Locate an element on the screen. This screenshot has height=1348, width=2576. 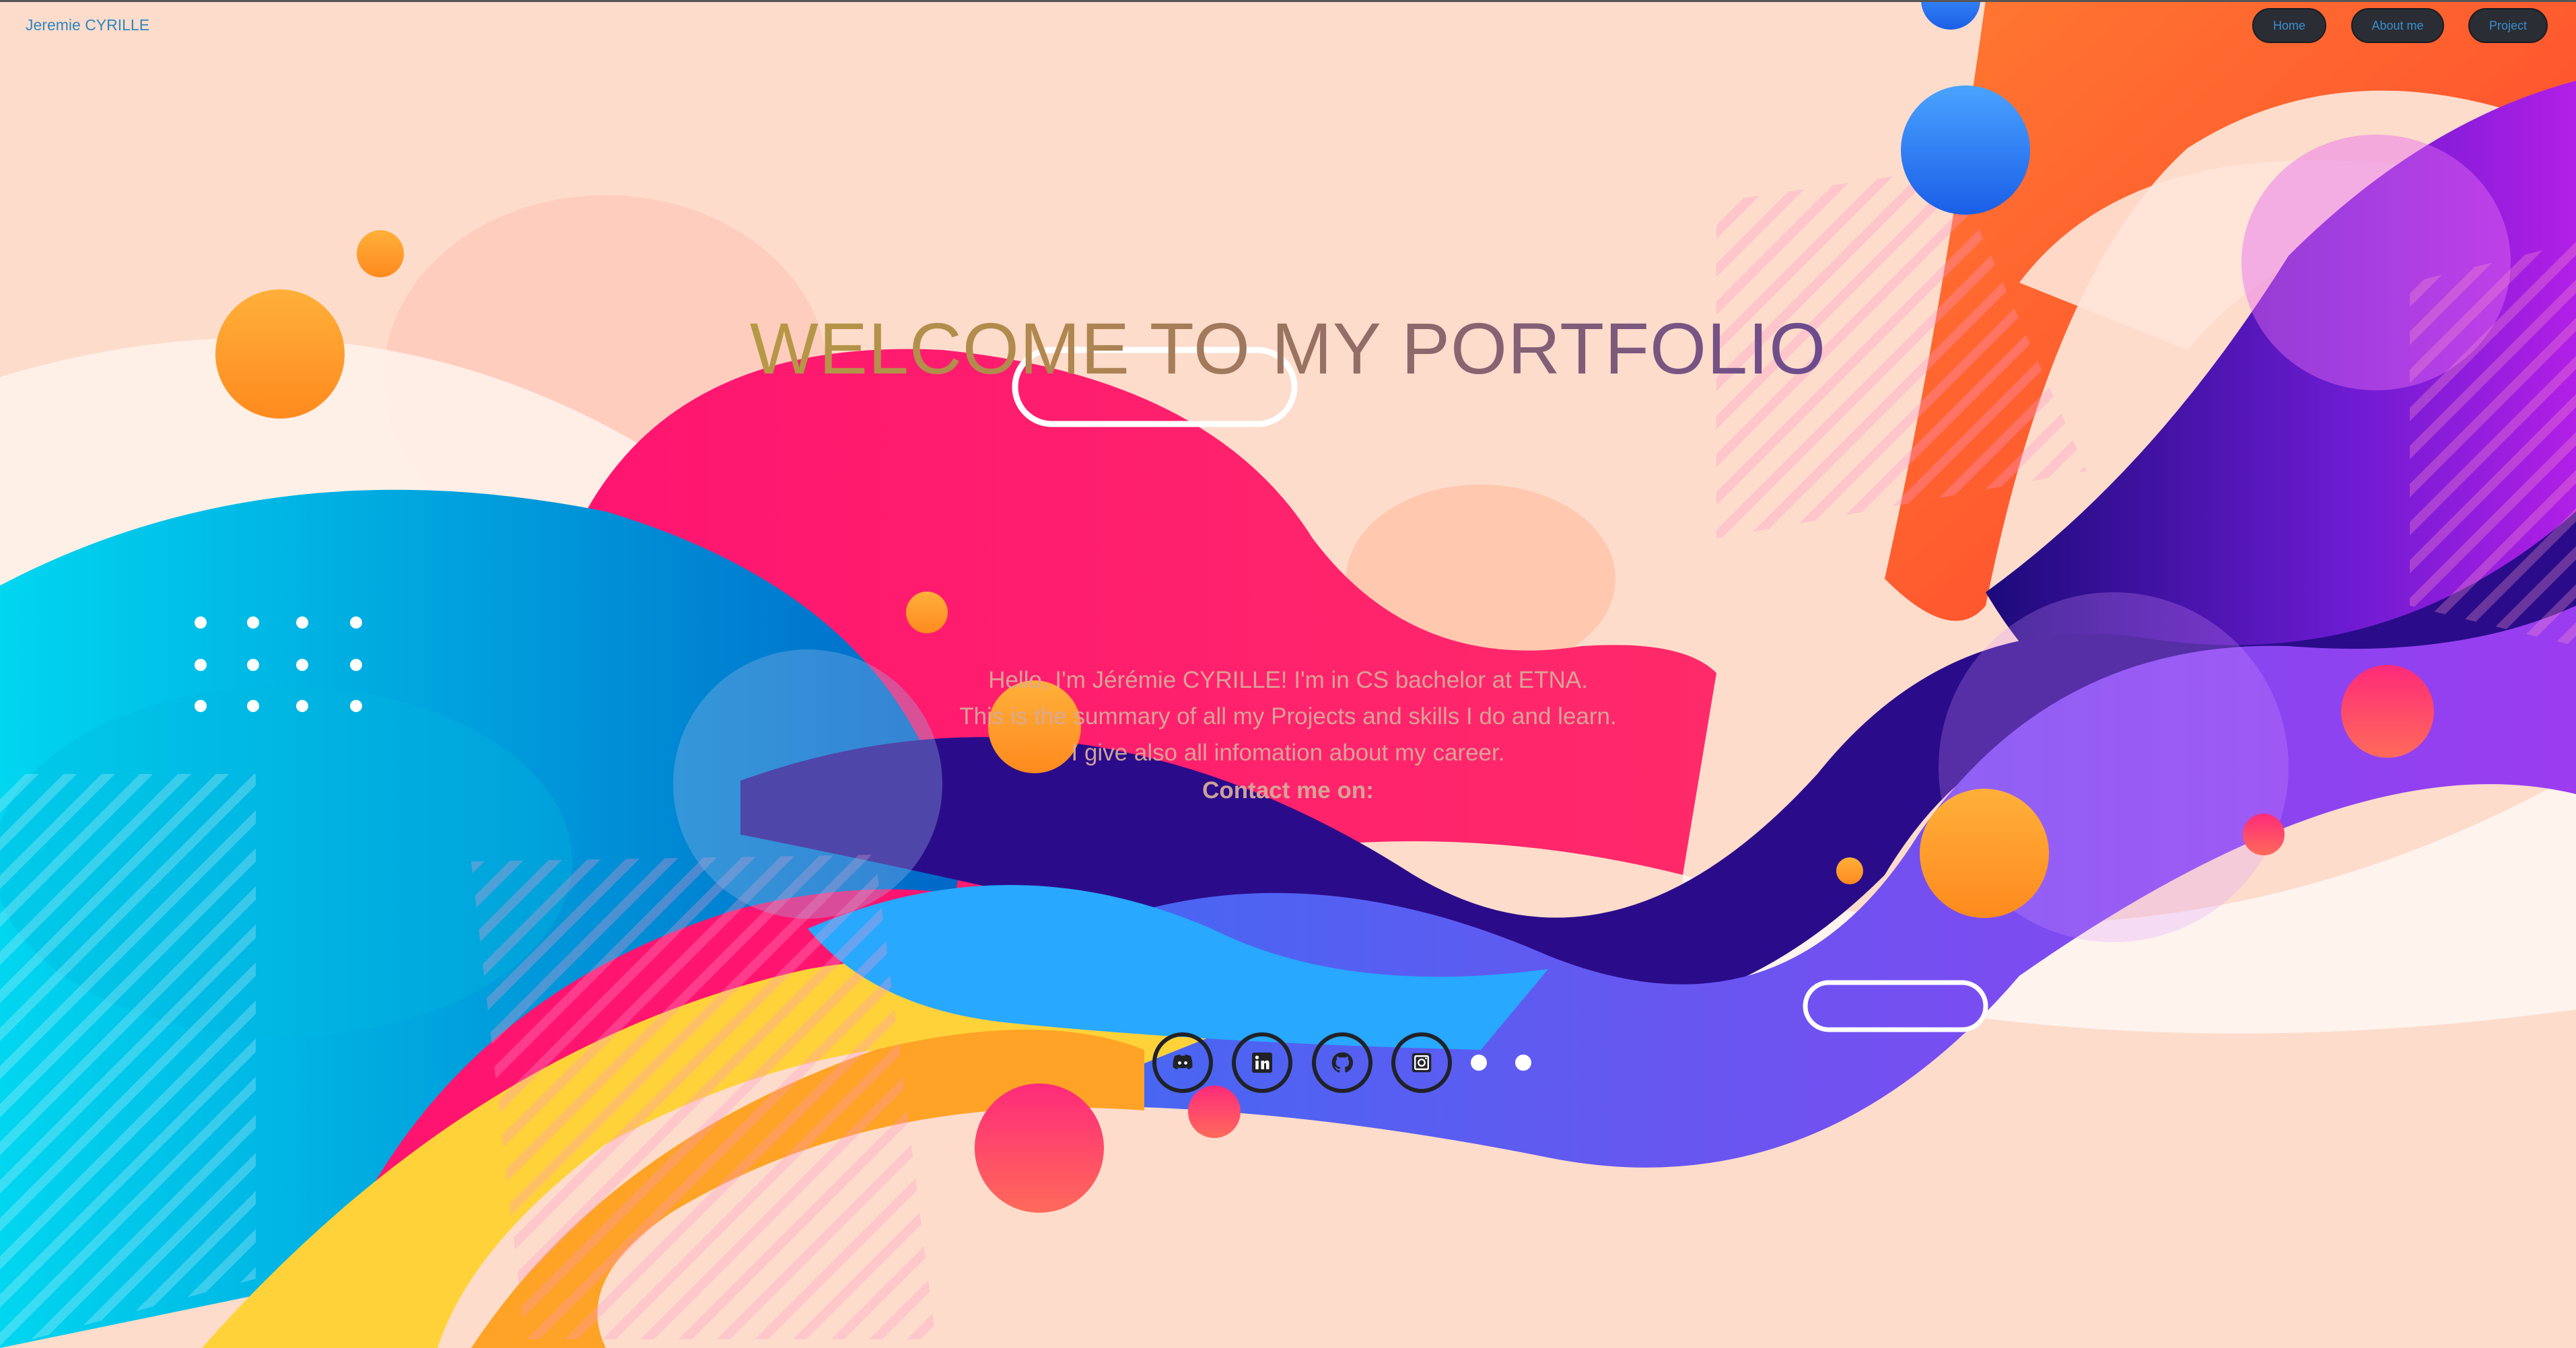
github-link-button is located at coordinates (1342, 1062).